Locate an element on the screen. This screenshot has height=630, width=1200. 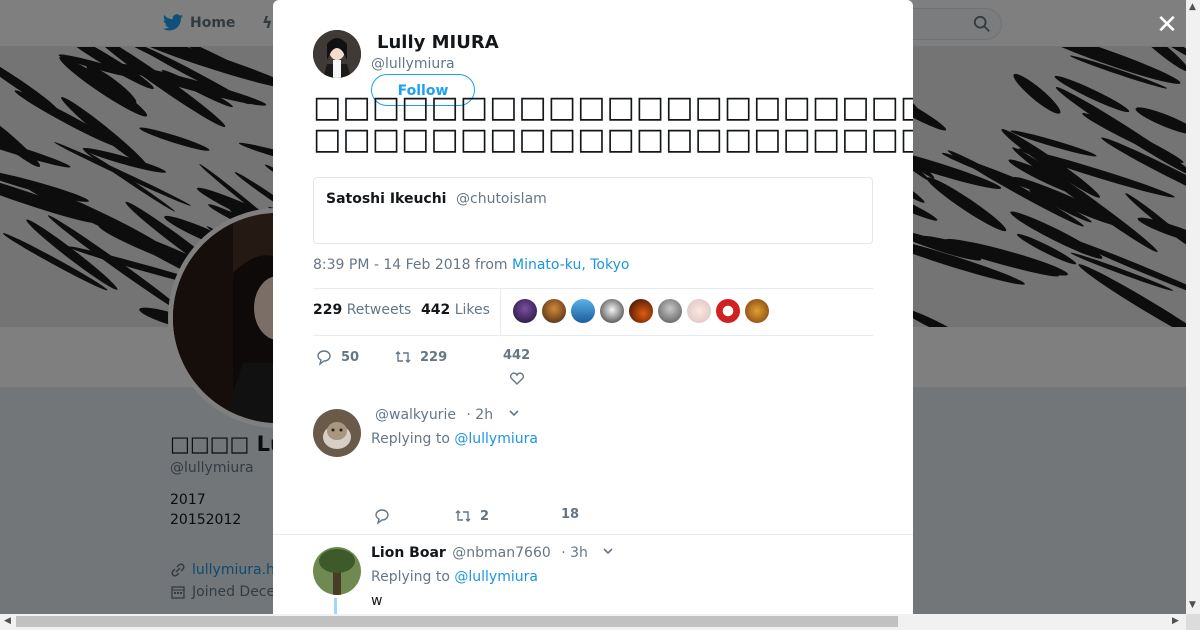
quoted-tweet: Satoshi Ikeuchi @chutoislam is located at coordinates (593, 210).